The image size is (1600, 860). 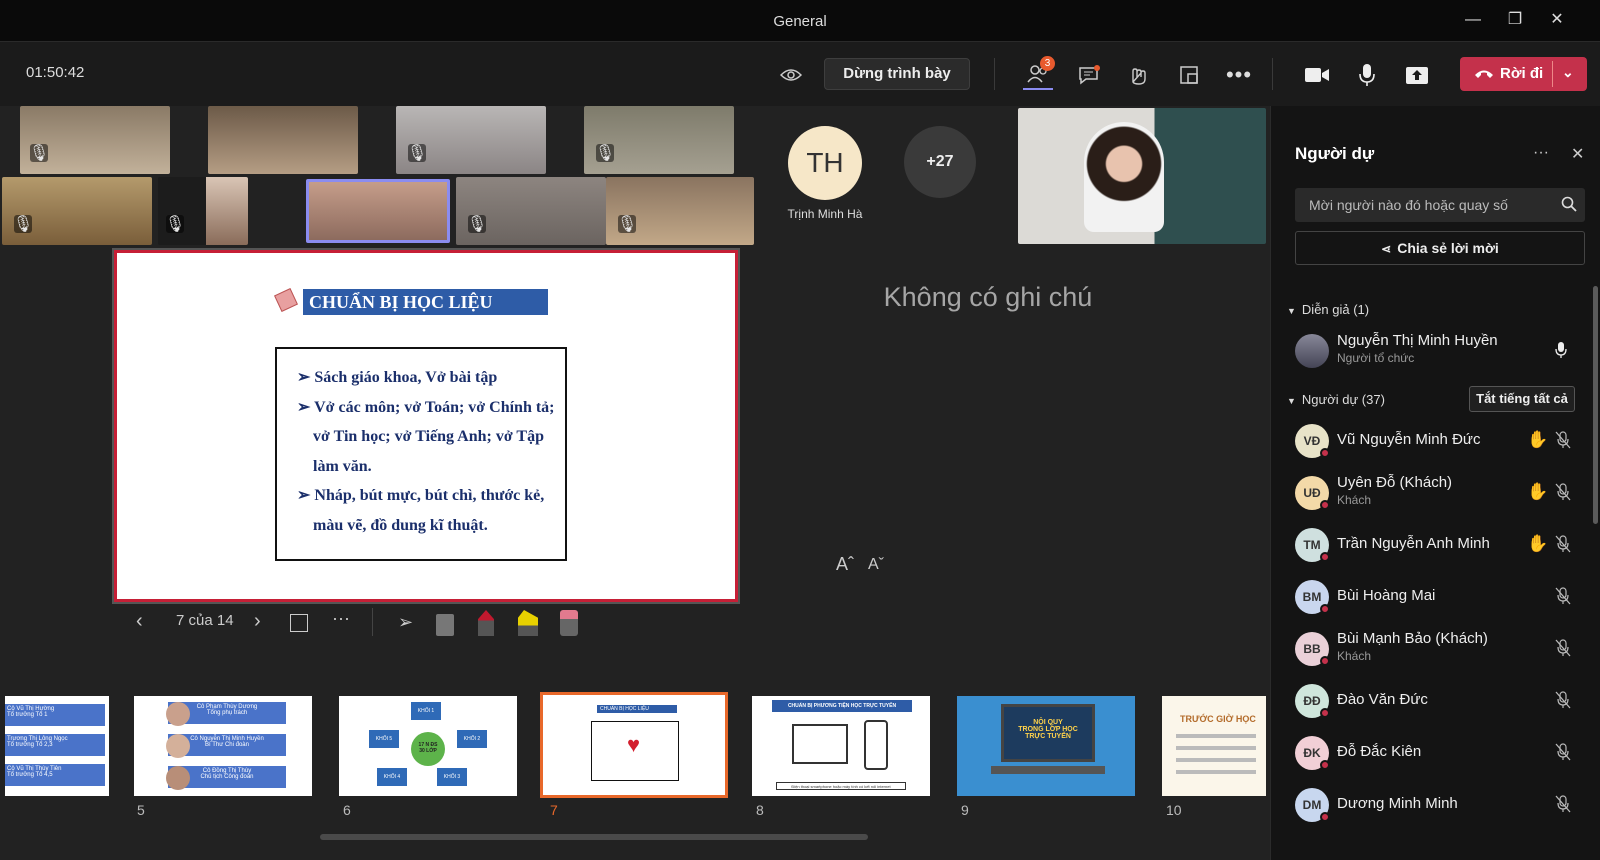 What do you see at coordinates (1443, 649) in the screenshot?
I see `attendee-row: BB Bùi Mạnh Bảo (Khách) Khách` at bounding box center [1443, 649].